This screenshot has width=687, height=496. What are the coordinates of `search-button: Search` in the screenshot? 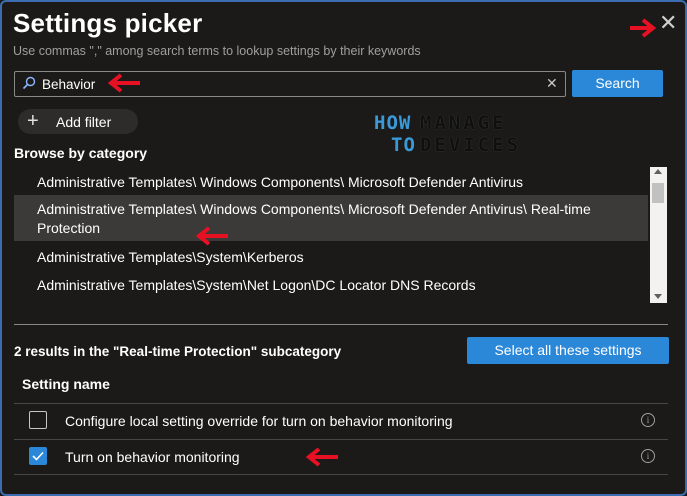 It's located at (617, 83).